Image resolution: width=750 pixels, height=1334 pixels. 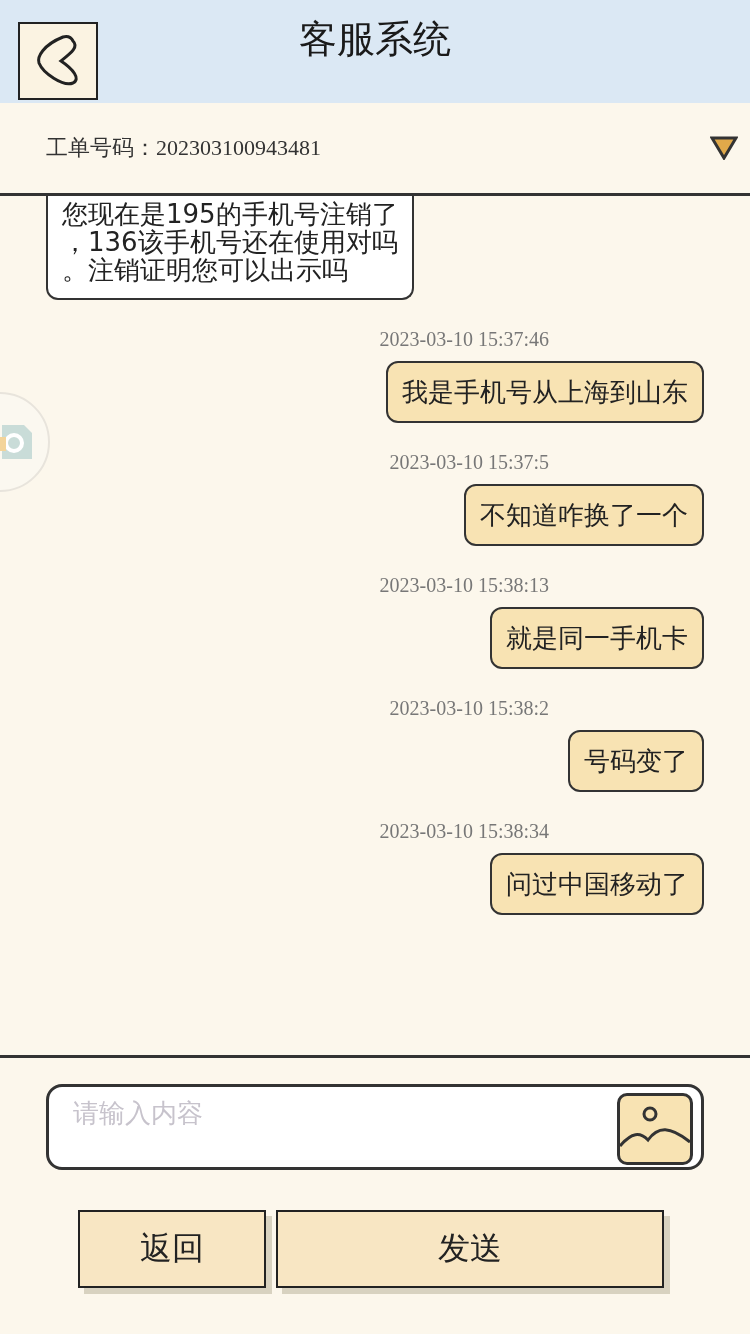 I want to click on sent-message: 问过中国移动了, so click(x=597, y=884).